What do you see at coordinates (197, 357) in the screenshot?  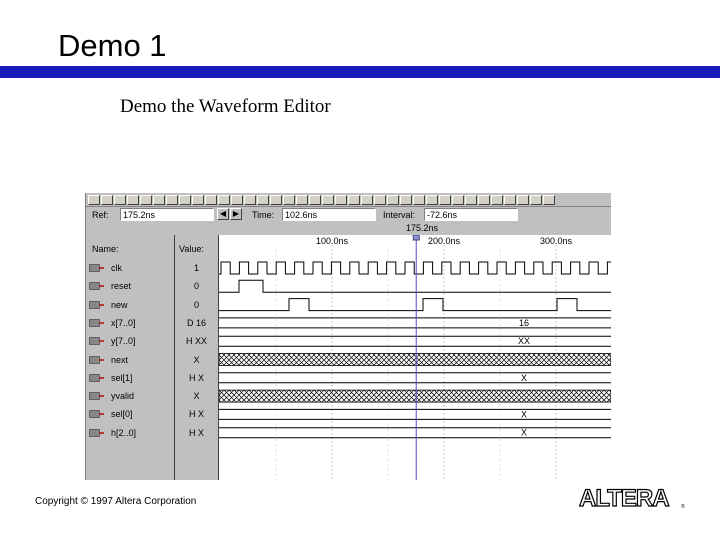 I see `signal-values-pane: Value: 100D 16 H XX X H XXH XH X` at bounding box center [197, 357].